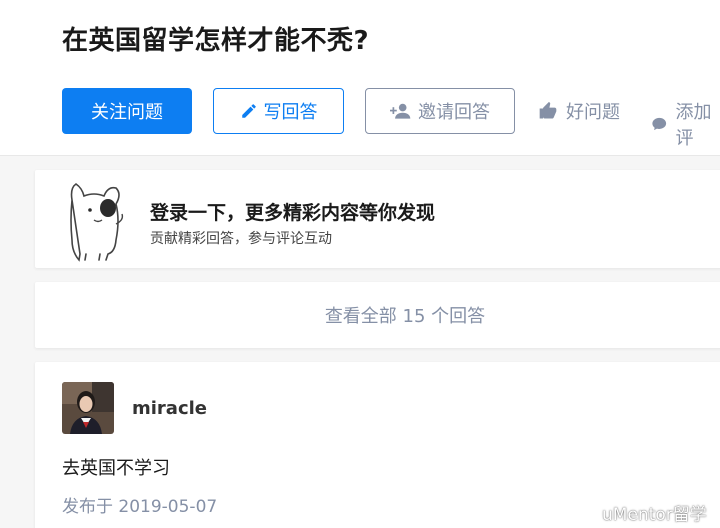  Describe the element at coordinates (654, 515) in the screenshot. I see `watermark-text: uMentor留学` at that location.